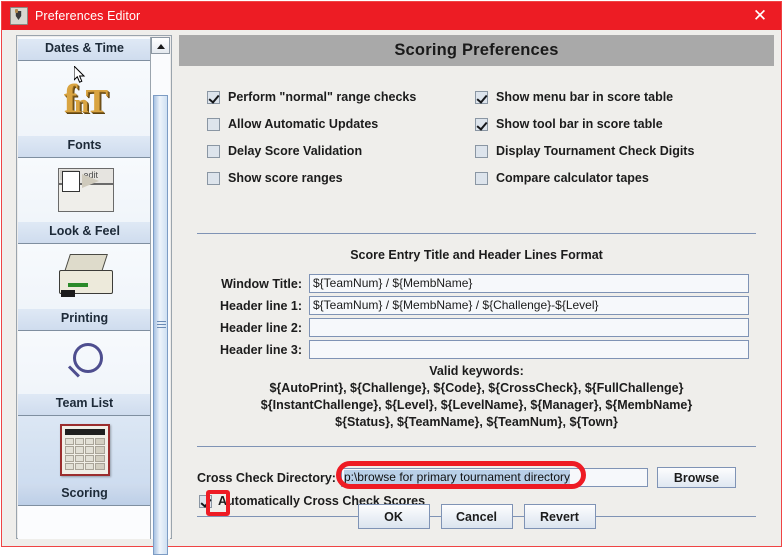  Describe the element at coordinates (760, 16) in the screenshot. I see `close-icon: ✕` at that location.